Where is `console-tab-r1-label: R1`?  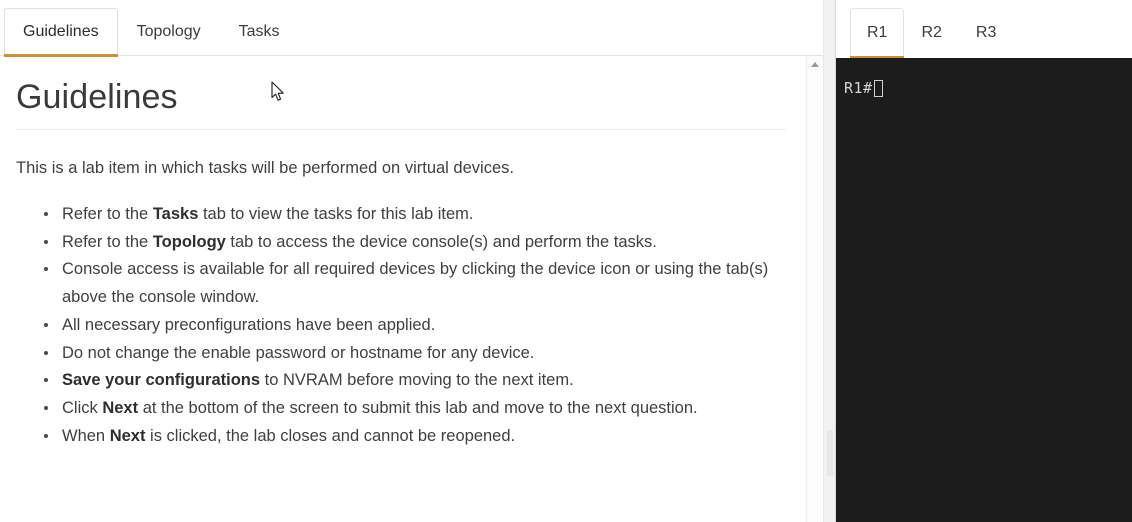 console-tab-r1-label: R1 is located at coordinates (877, 32).